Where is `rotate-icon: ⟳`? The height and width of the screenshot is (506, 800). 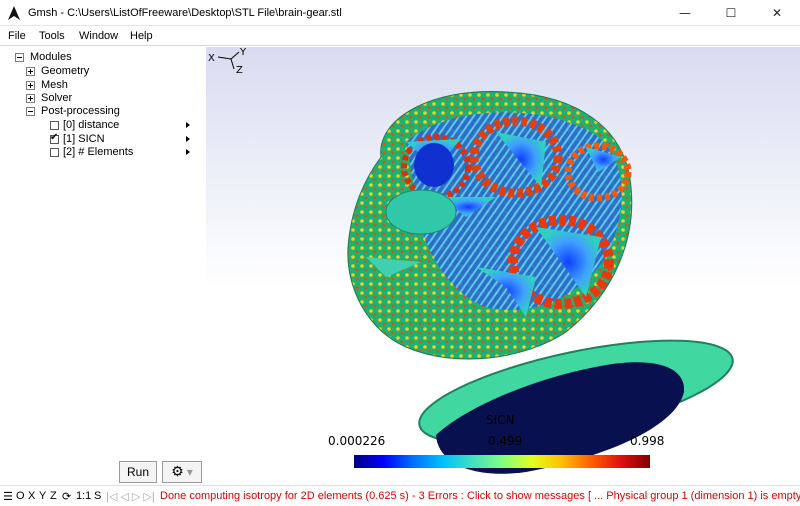
rotate-icon: ⟳ is located at coordinates (66, 496).